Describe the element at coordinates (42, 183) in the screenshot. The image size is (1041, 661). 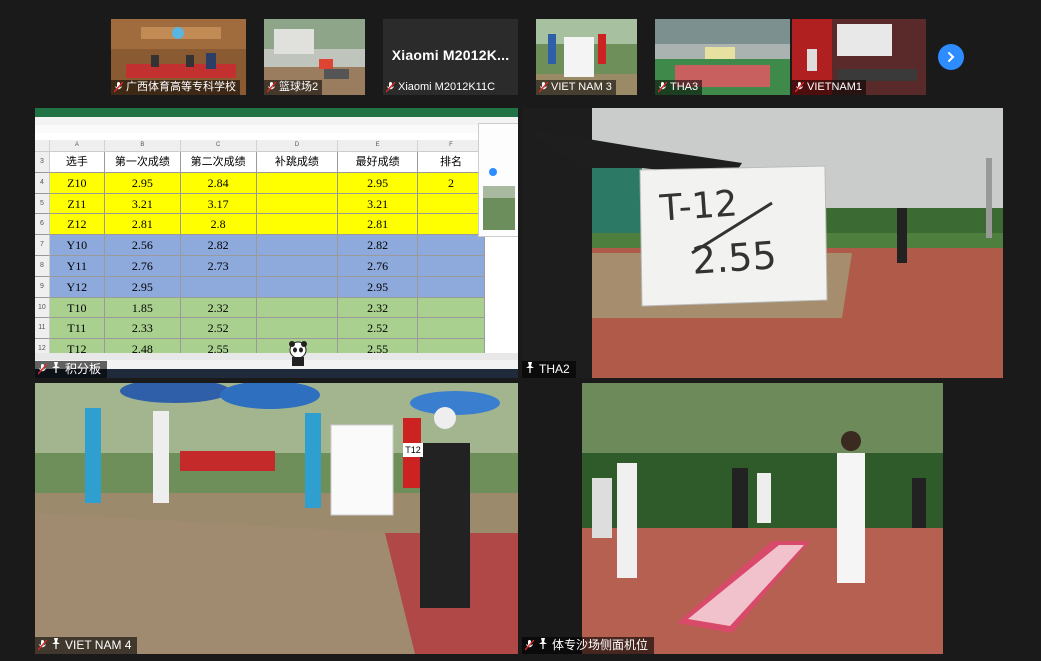
I see `row-number: 4` at that location.